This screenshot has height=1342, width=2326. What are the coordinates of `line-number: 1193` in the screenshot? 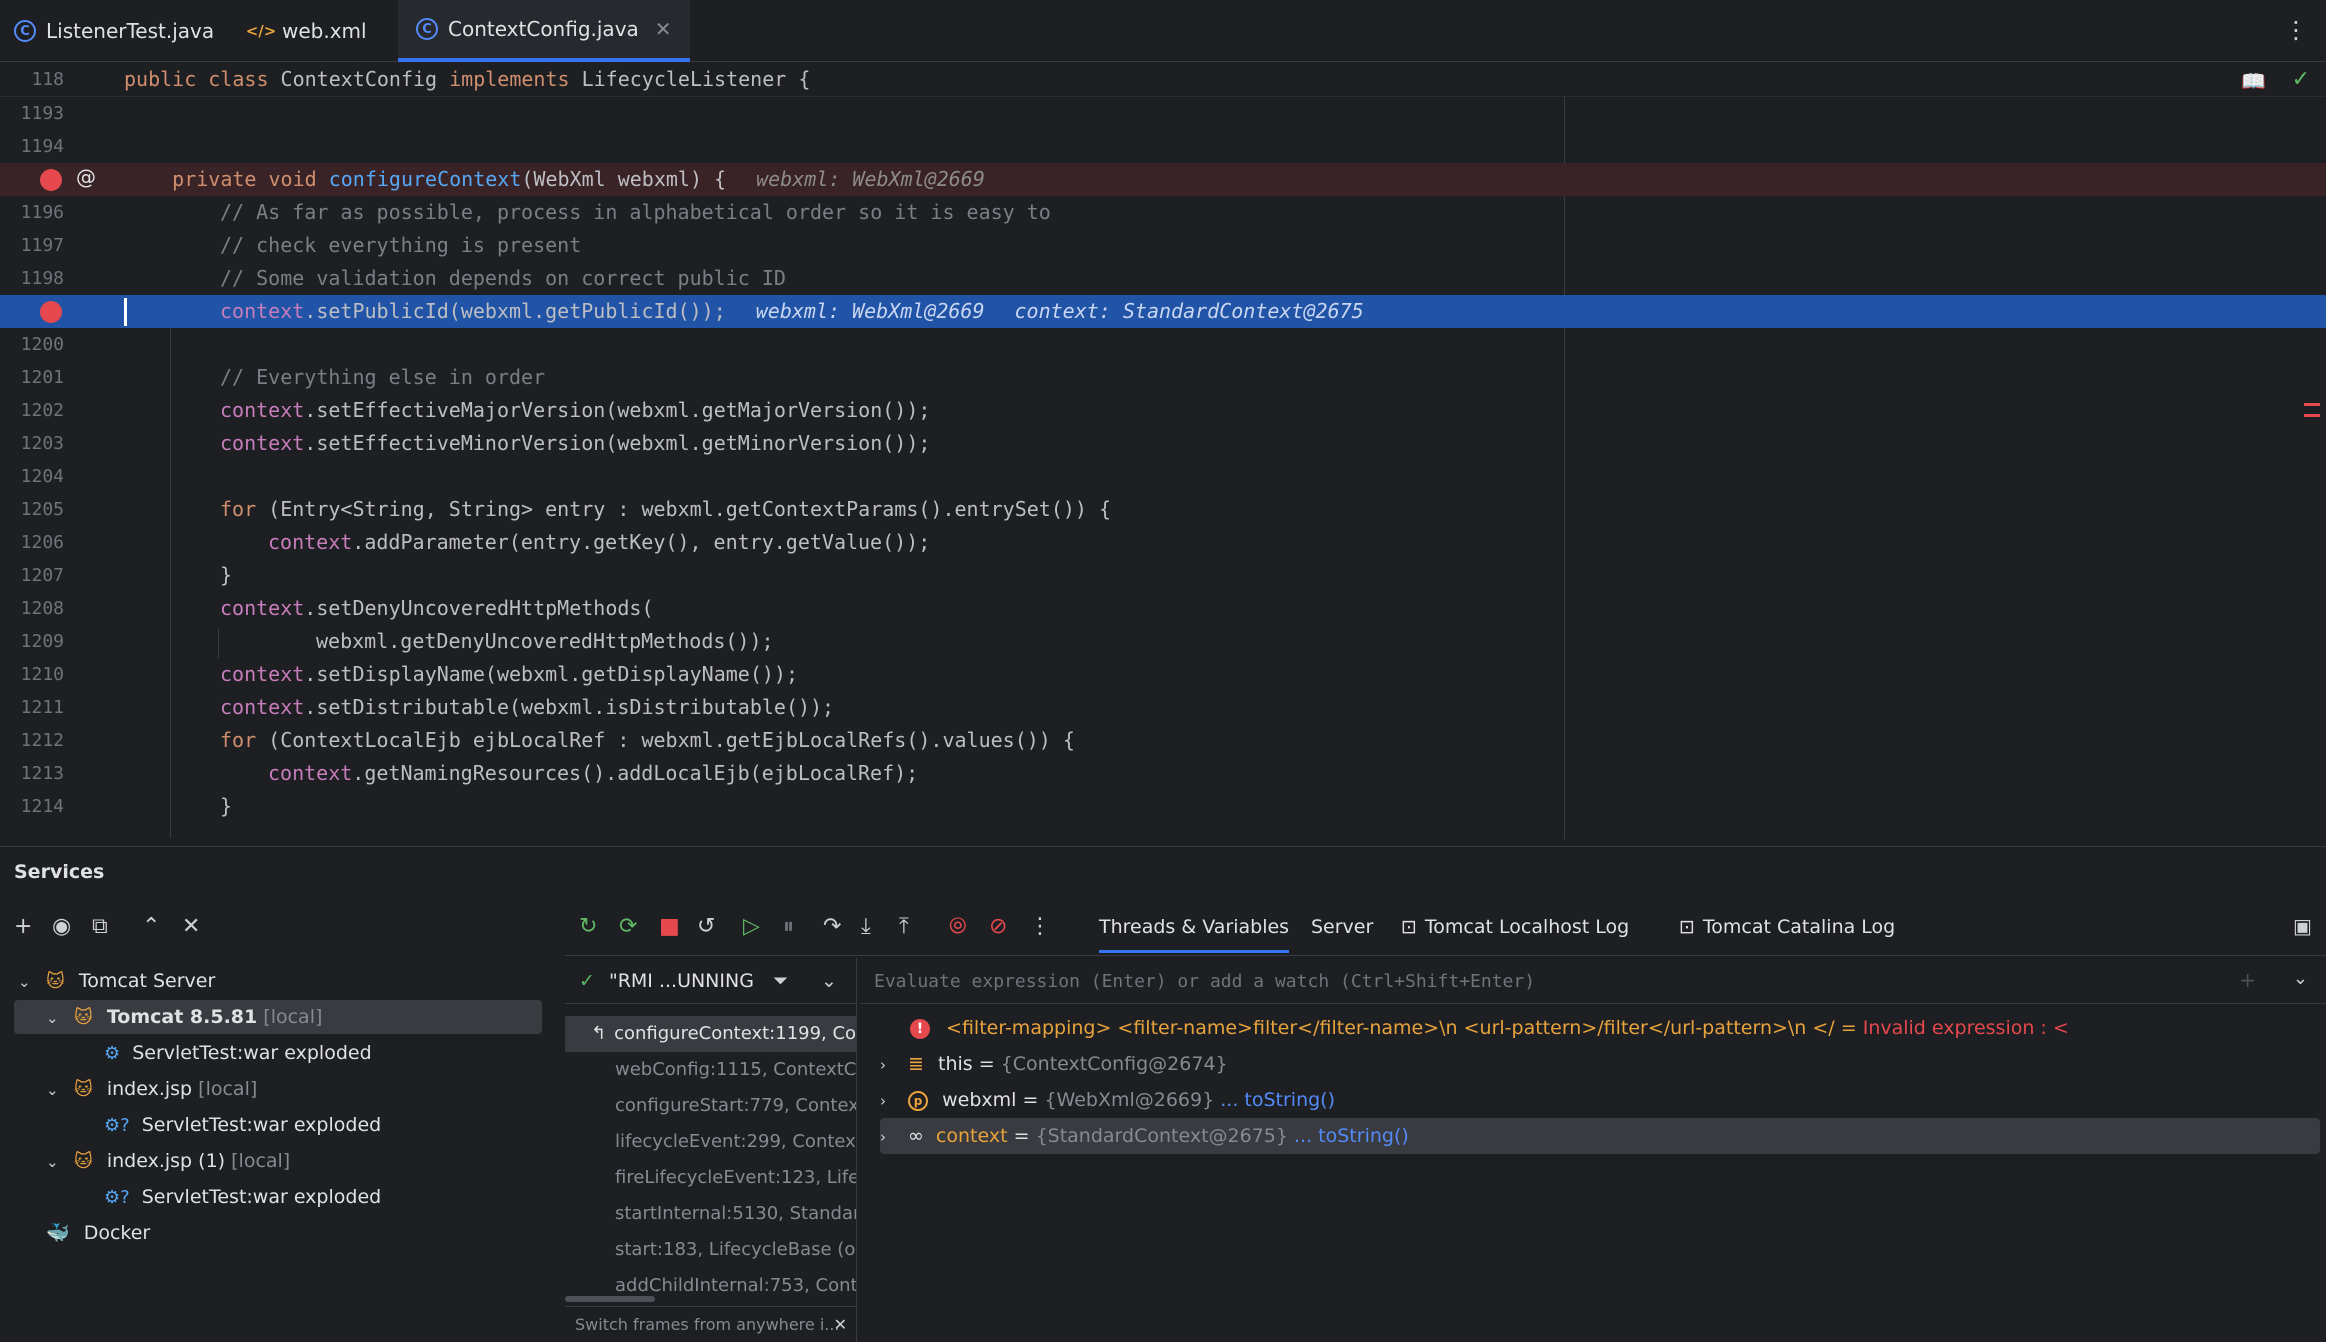 It's located at (42, 113).